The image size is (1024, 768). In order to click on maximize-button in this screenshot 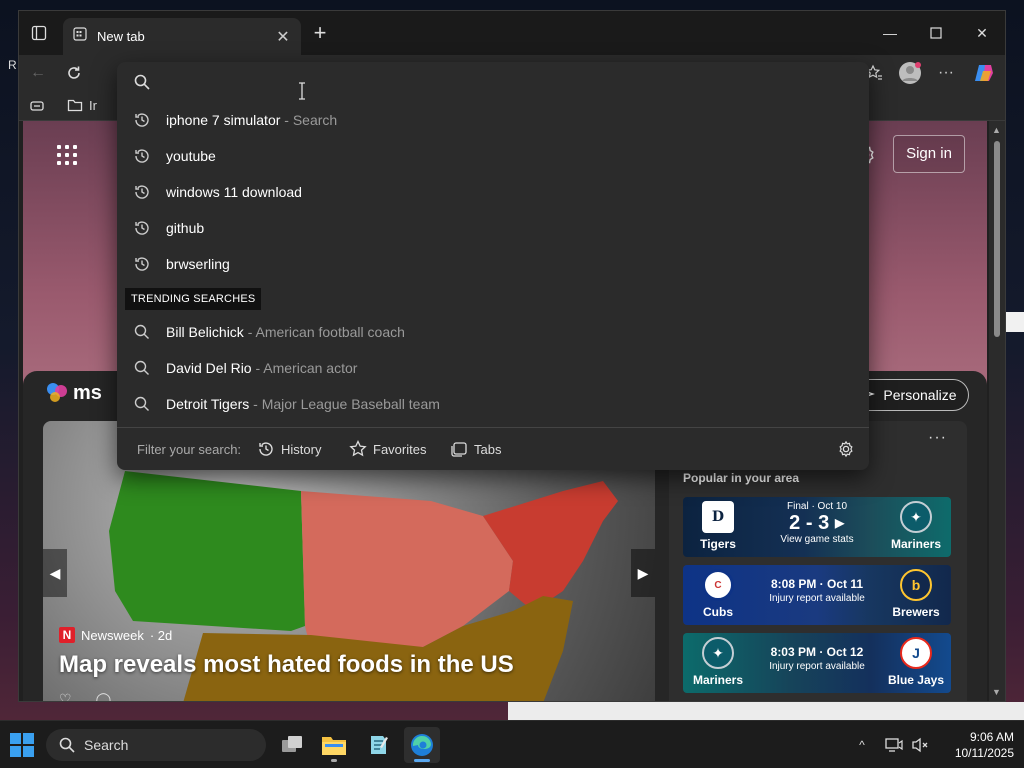, I will do `click(936, 33)`.